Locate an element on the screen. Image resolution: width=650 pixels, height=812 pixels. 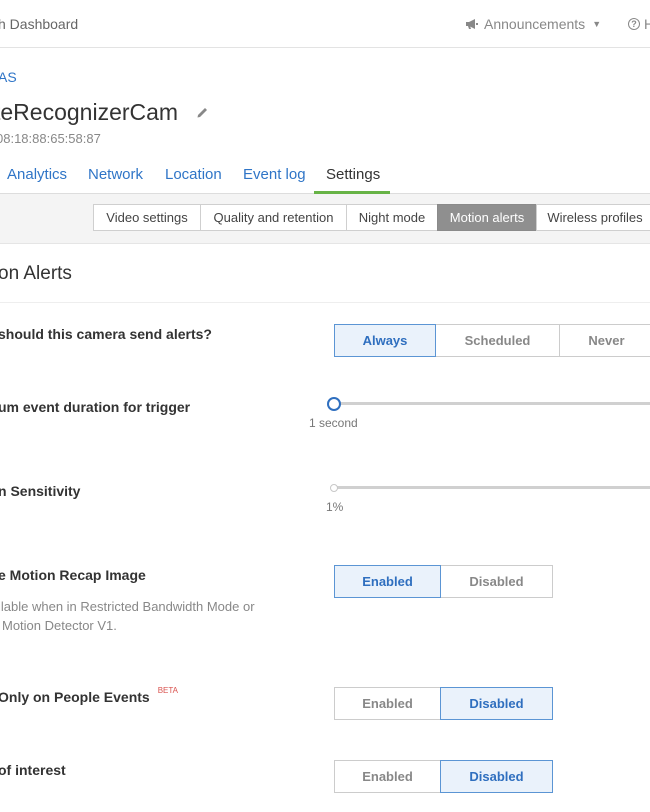
always-button: Always is located at coordinates (385, 340).